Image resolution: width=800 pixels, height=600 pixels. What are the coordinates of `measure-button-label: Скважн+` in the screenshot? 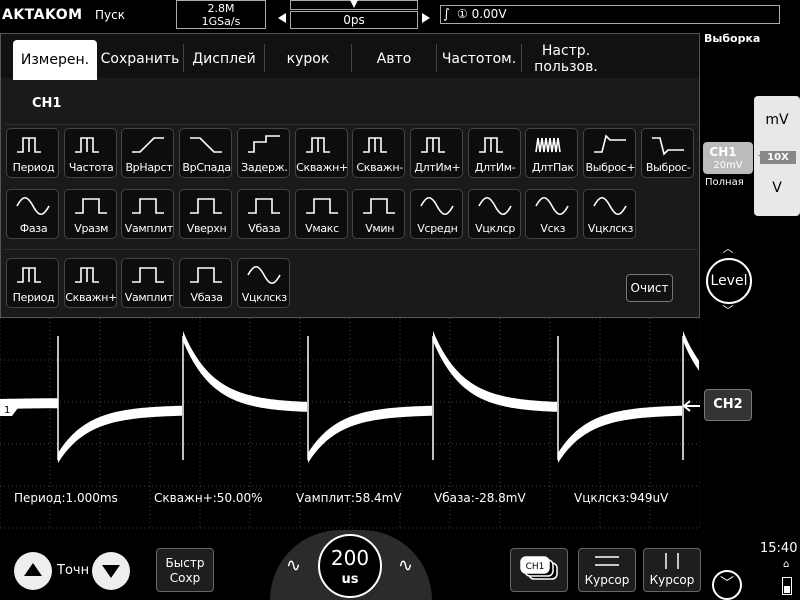 It's located at (91, 297).